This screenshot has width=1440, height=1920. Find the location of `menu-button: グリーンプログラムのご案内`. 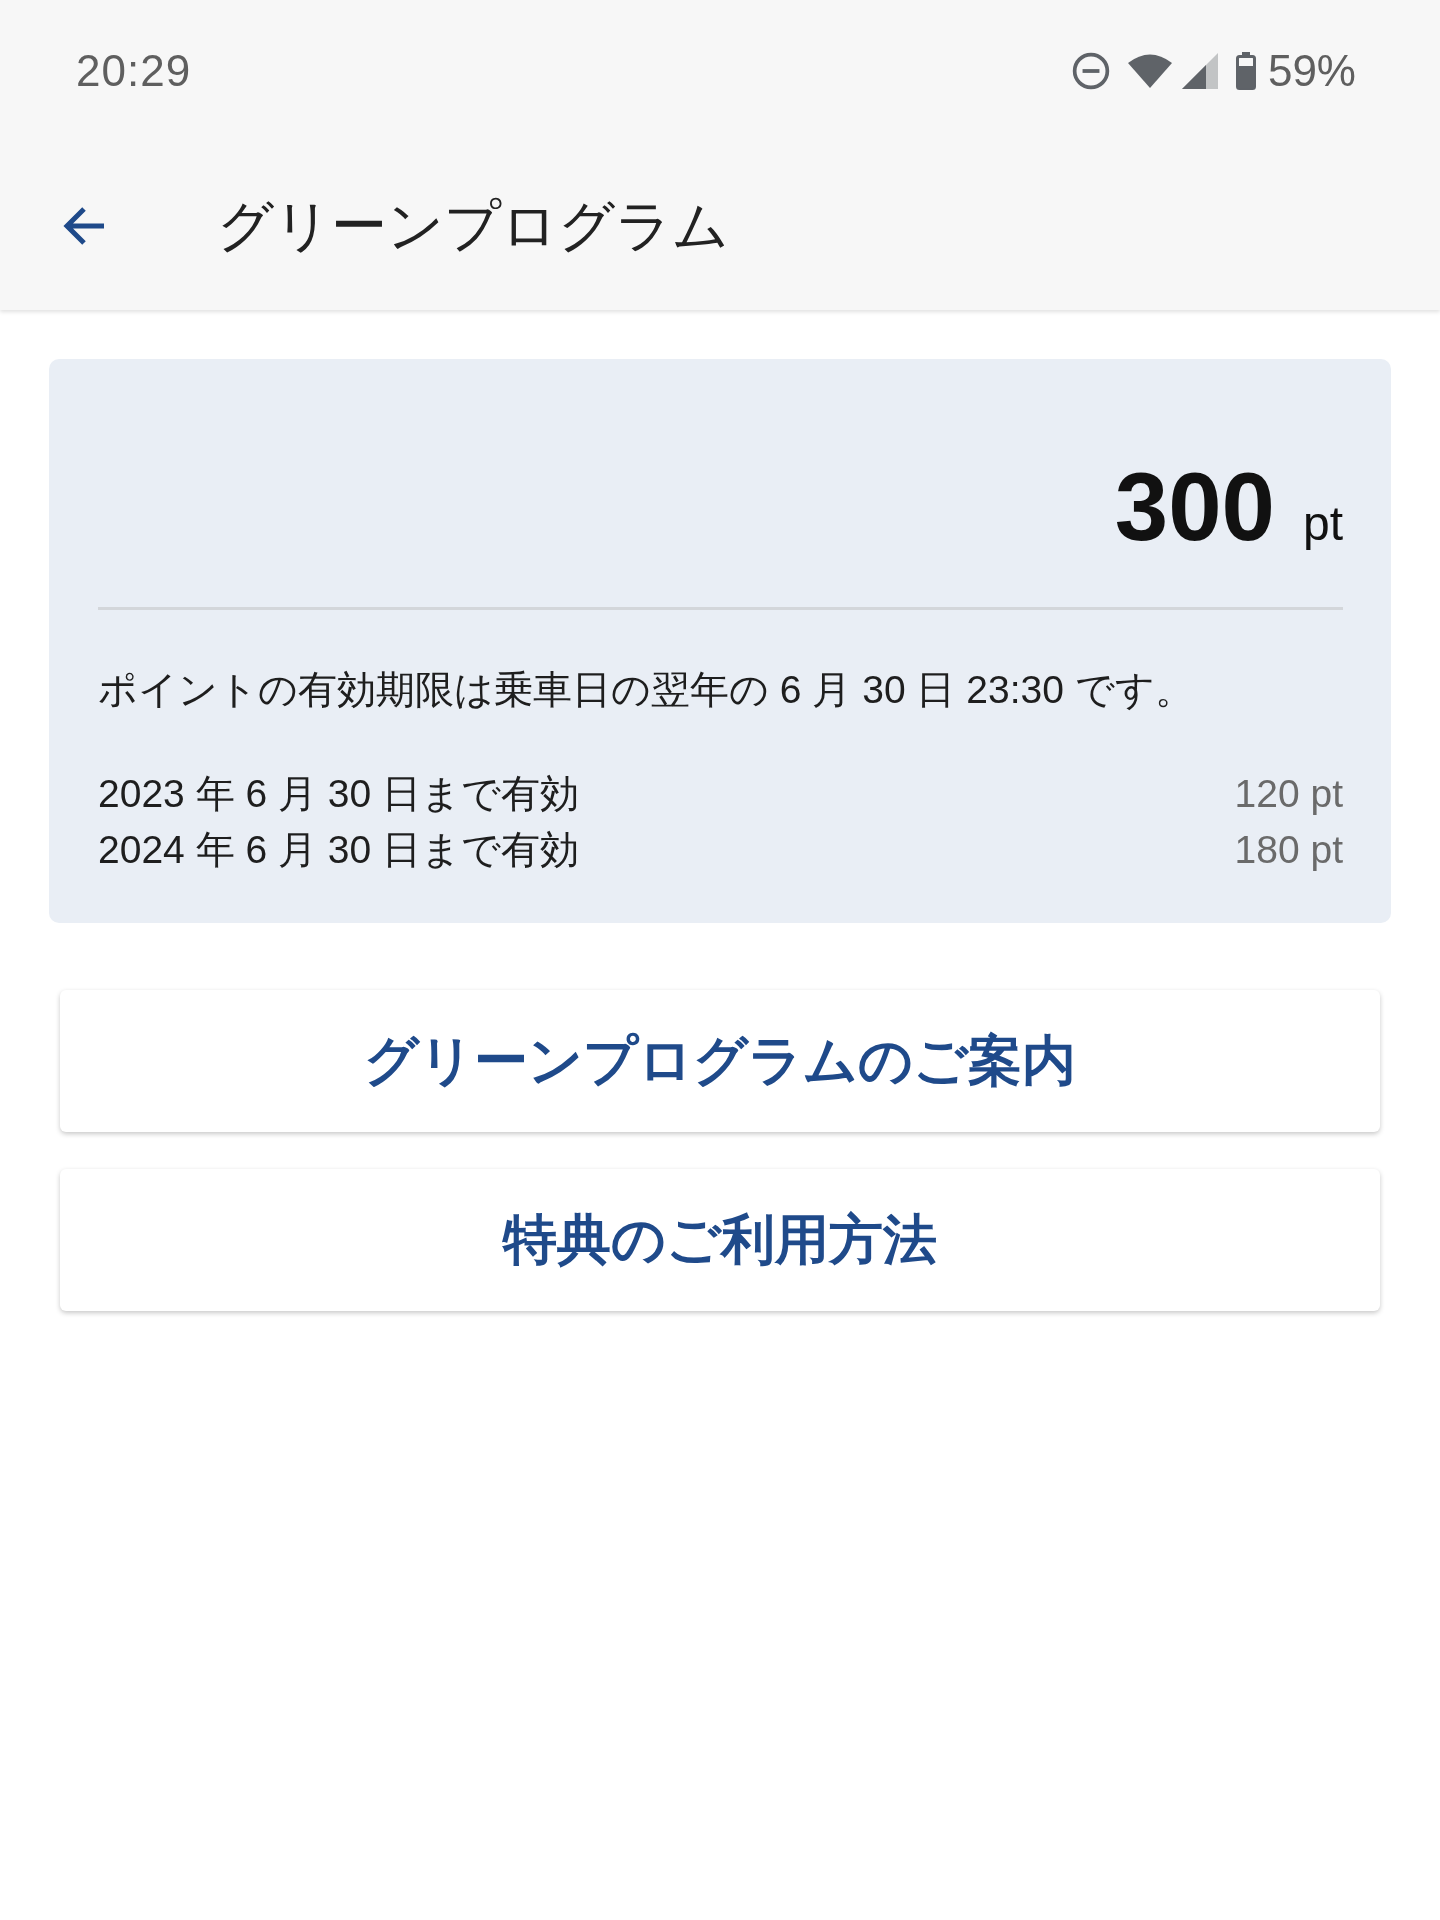

menu-button: グリーンプログラムのご案内 is located at coordinates (720, 1061).